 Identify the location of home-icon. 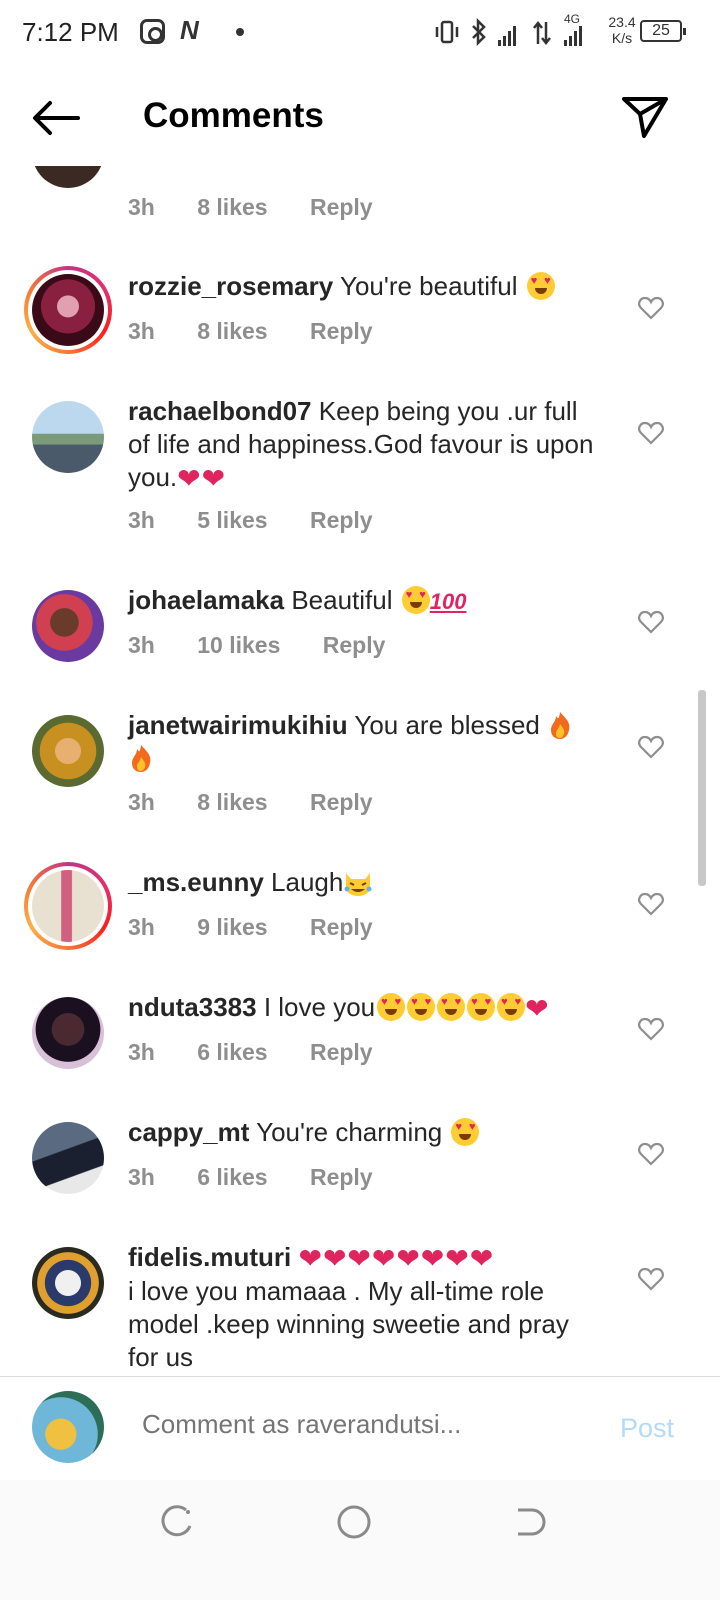
(354, 1522).